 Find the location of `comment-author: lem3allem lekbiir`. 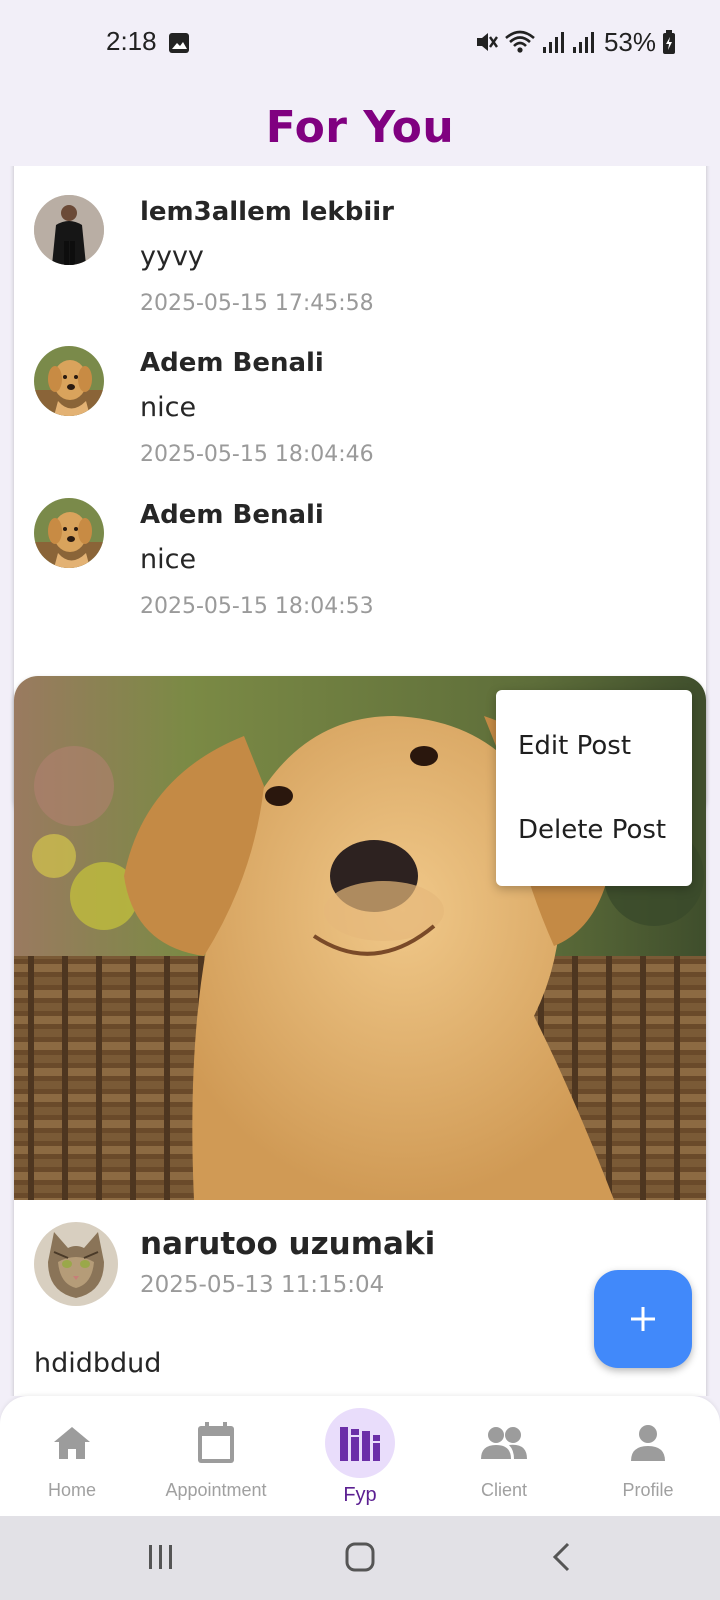

comment-author: lem3allem lekbiir is located at coordinates (267, 212).